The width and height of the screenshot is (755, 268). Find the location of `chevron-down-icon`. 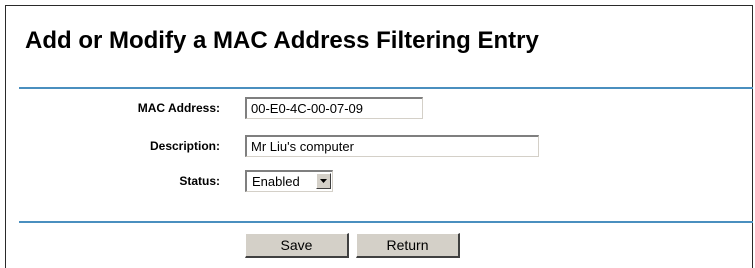

chevron-down-icon is located at coordinates (323, 181).